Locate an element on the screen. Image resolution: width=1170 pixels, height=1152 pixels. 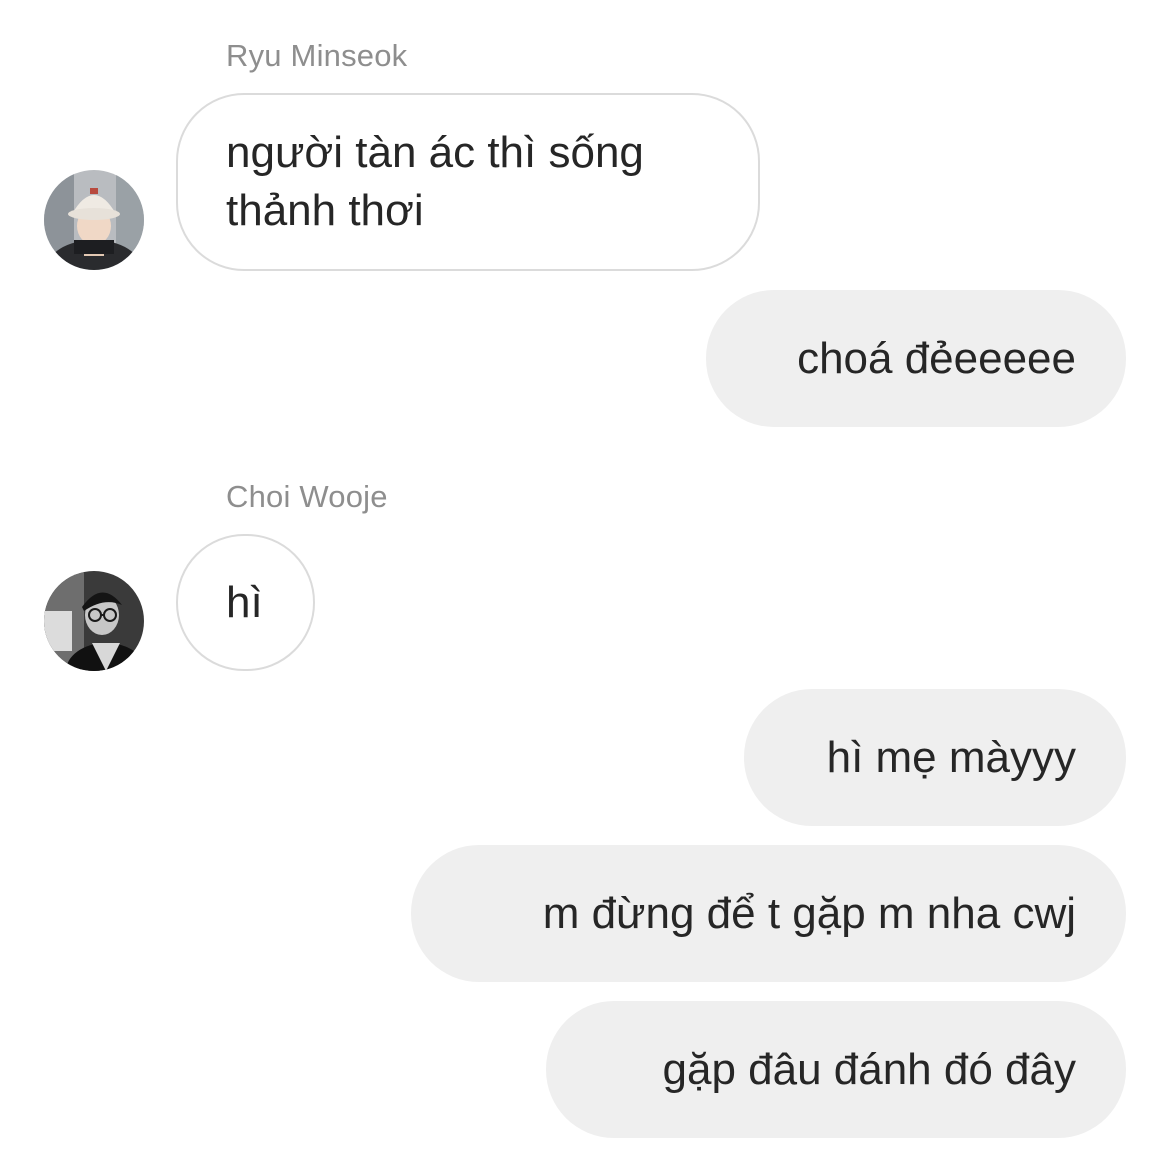
message-bubble-outgoing: choá đẻeeeee is located at coordinates (916, 358).